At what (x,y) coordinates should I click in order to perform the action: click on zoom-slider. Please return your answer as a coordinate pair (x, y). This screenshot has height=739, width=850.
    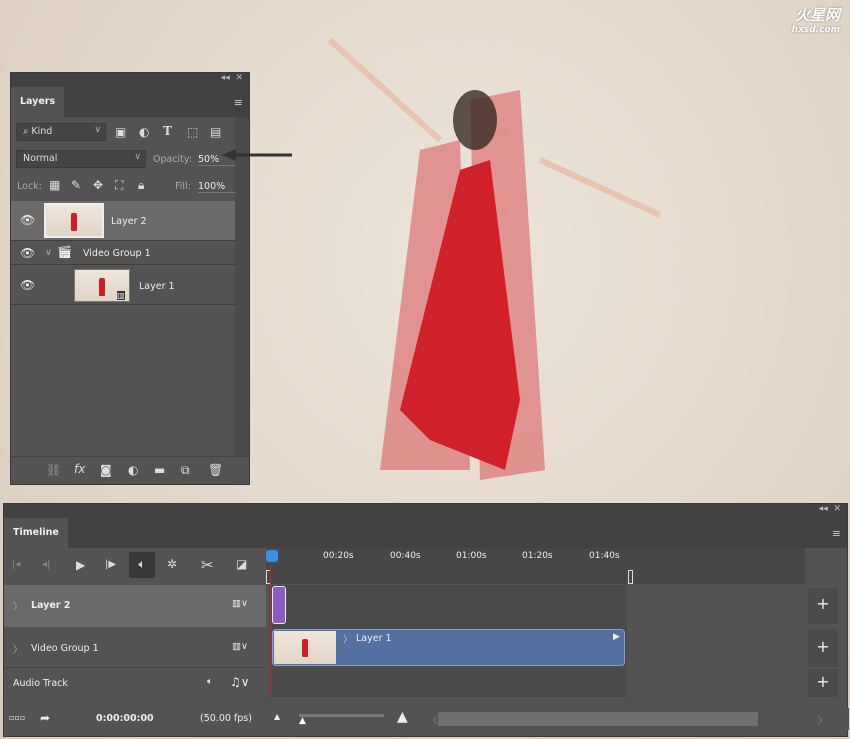
    Looking at the image, I should click on (341, 715).